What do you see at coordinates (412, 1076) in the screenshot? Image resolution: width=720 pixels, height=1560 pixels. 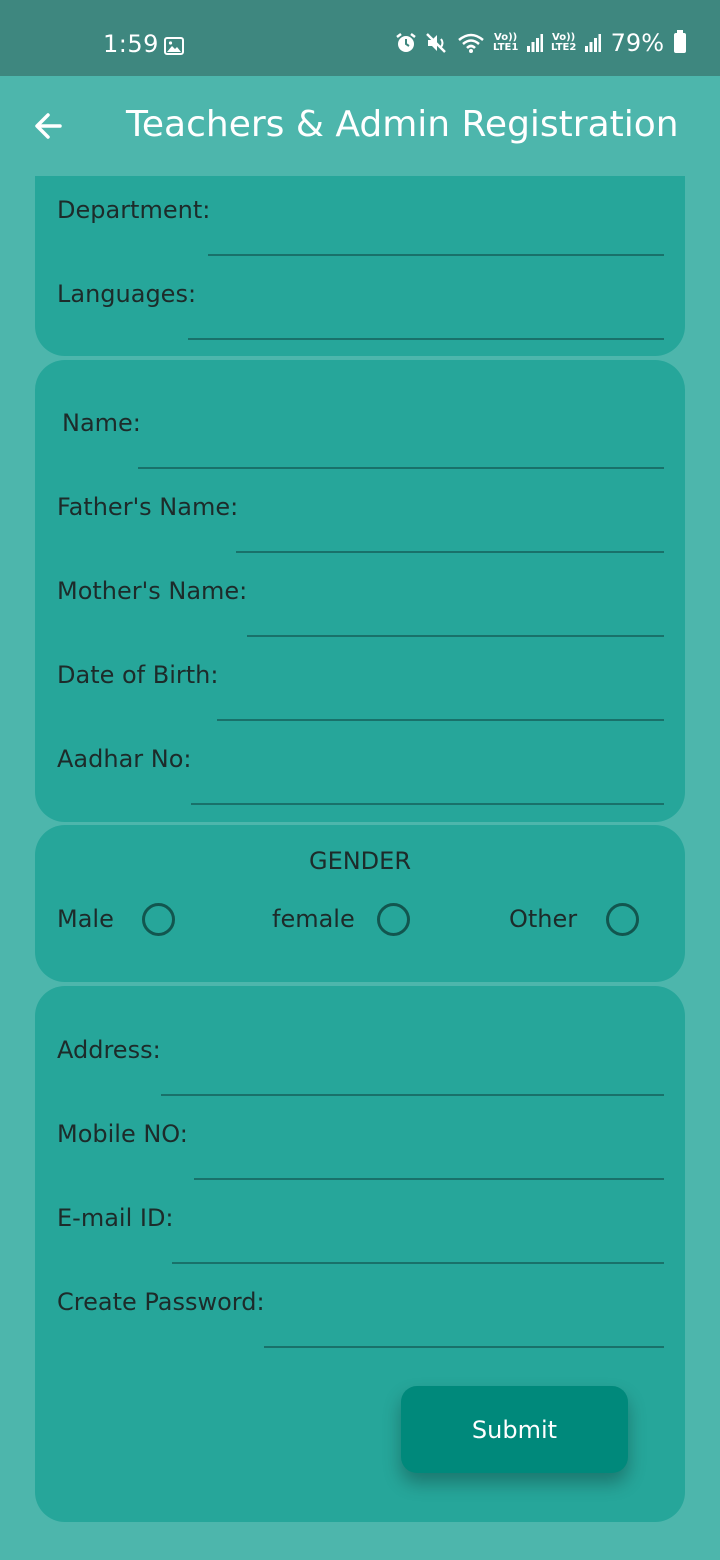 I see `address-input` at bounding box center [412, 1076].